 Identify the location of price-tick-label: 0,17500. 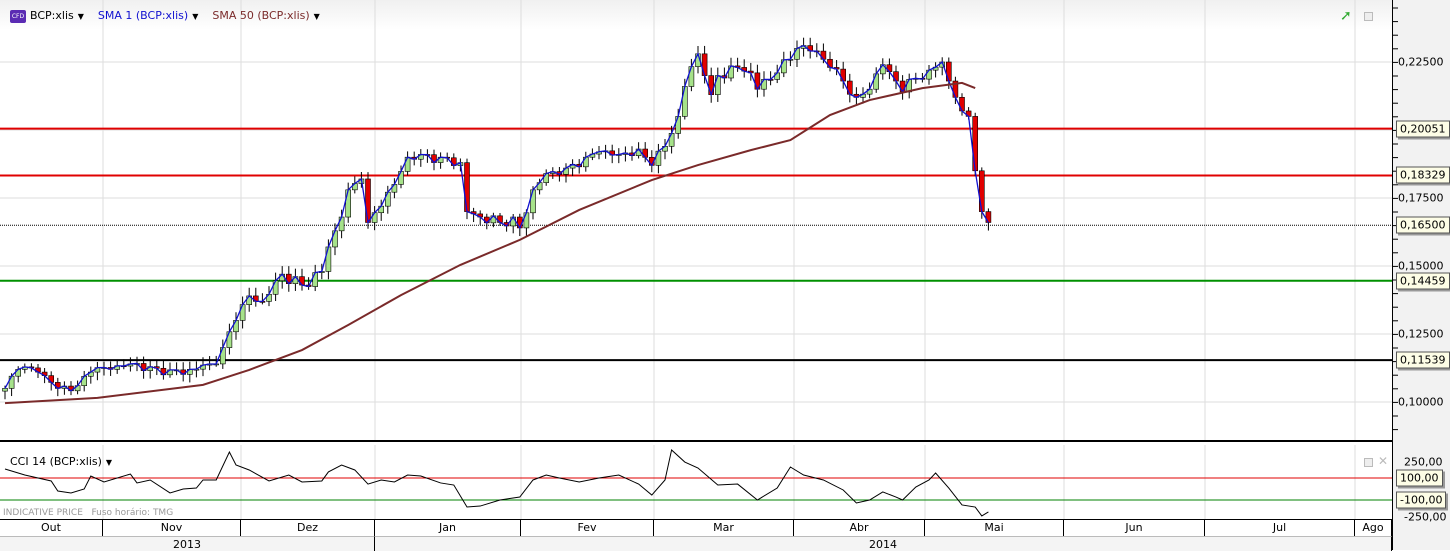
(1421, 198).